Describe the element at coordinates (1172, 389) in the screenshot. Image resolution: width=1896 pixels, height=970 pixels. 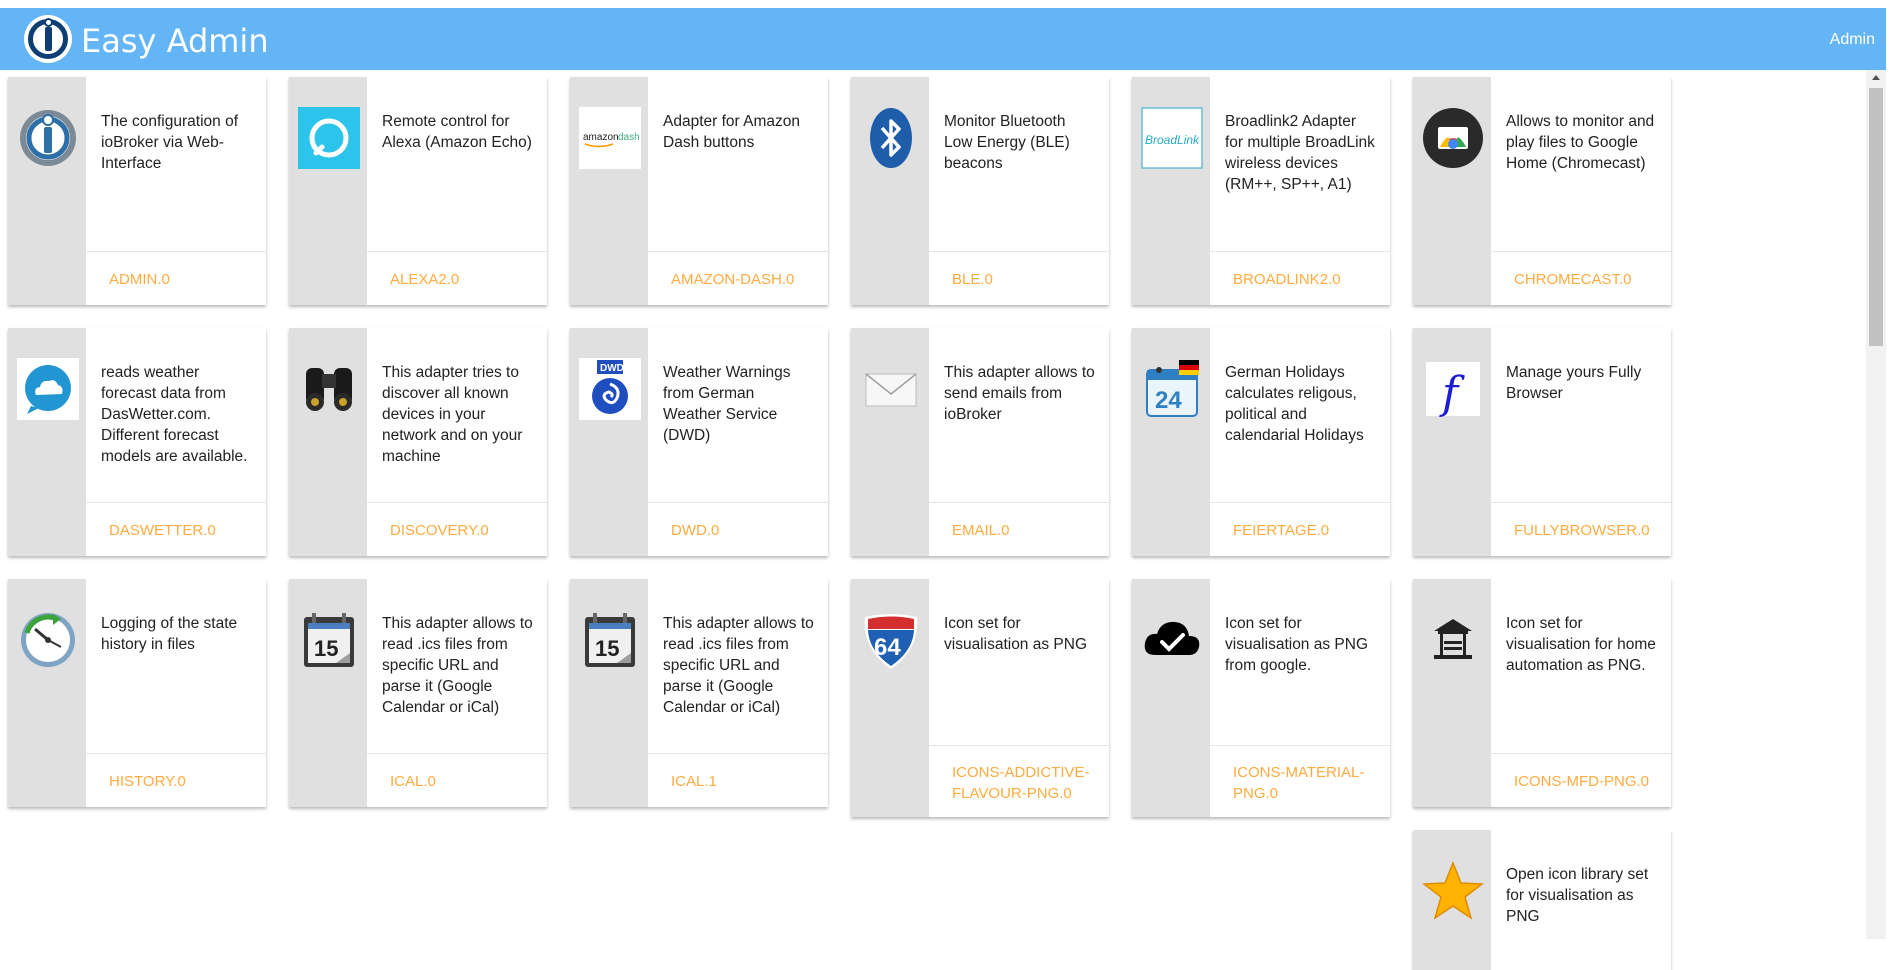
I see `calendar-24-icon: 24` at that location.